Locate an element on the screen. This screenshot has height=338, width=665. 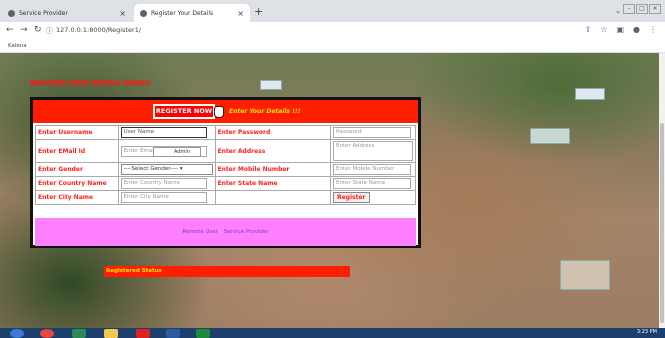
city-input: Enter City Name is located at coordinates (163, 197).